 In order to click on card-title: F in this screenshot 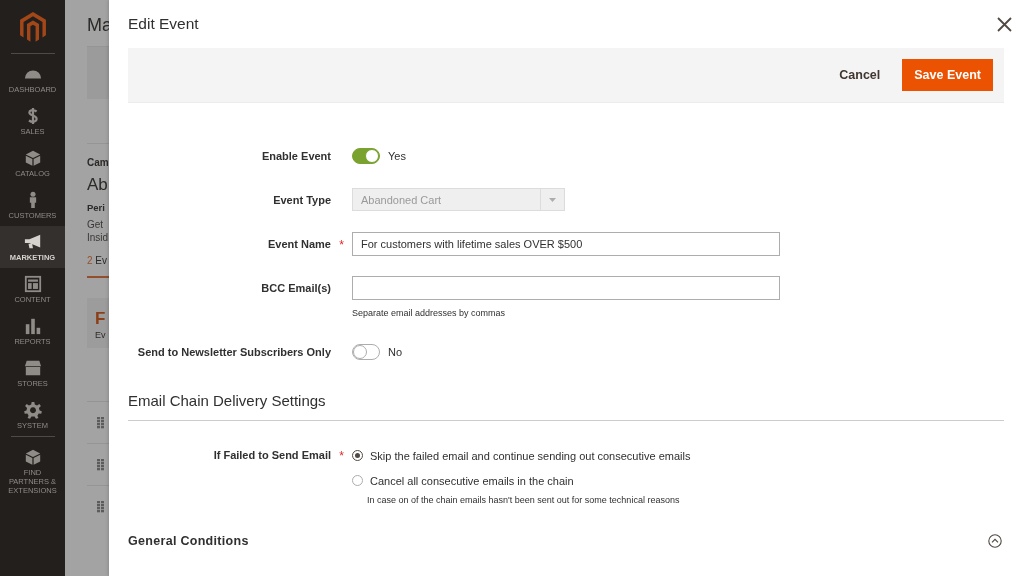, I will do `click(101, 319)`.